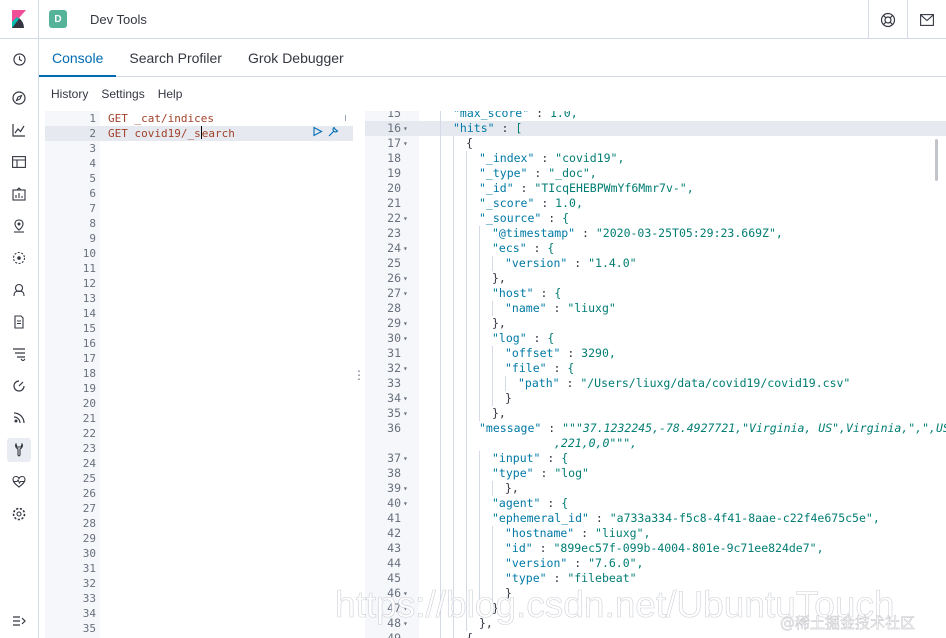 Image resolution: width=946 pixels, height=638 pixels. What do you see at coordinates (199, 538) in the screenshot?
I see `request-line: 29` at bounding box center [199, 538].